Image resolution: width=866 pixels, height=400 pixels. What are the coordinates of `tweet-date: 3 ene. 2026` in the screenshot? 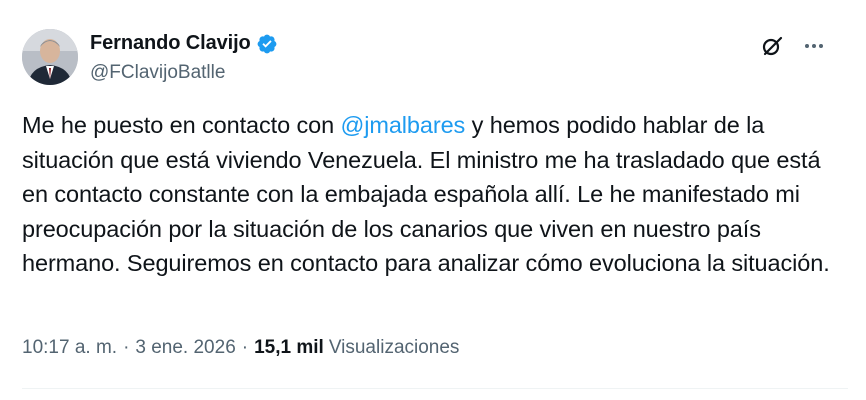 It's located at (185, 348).